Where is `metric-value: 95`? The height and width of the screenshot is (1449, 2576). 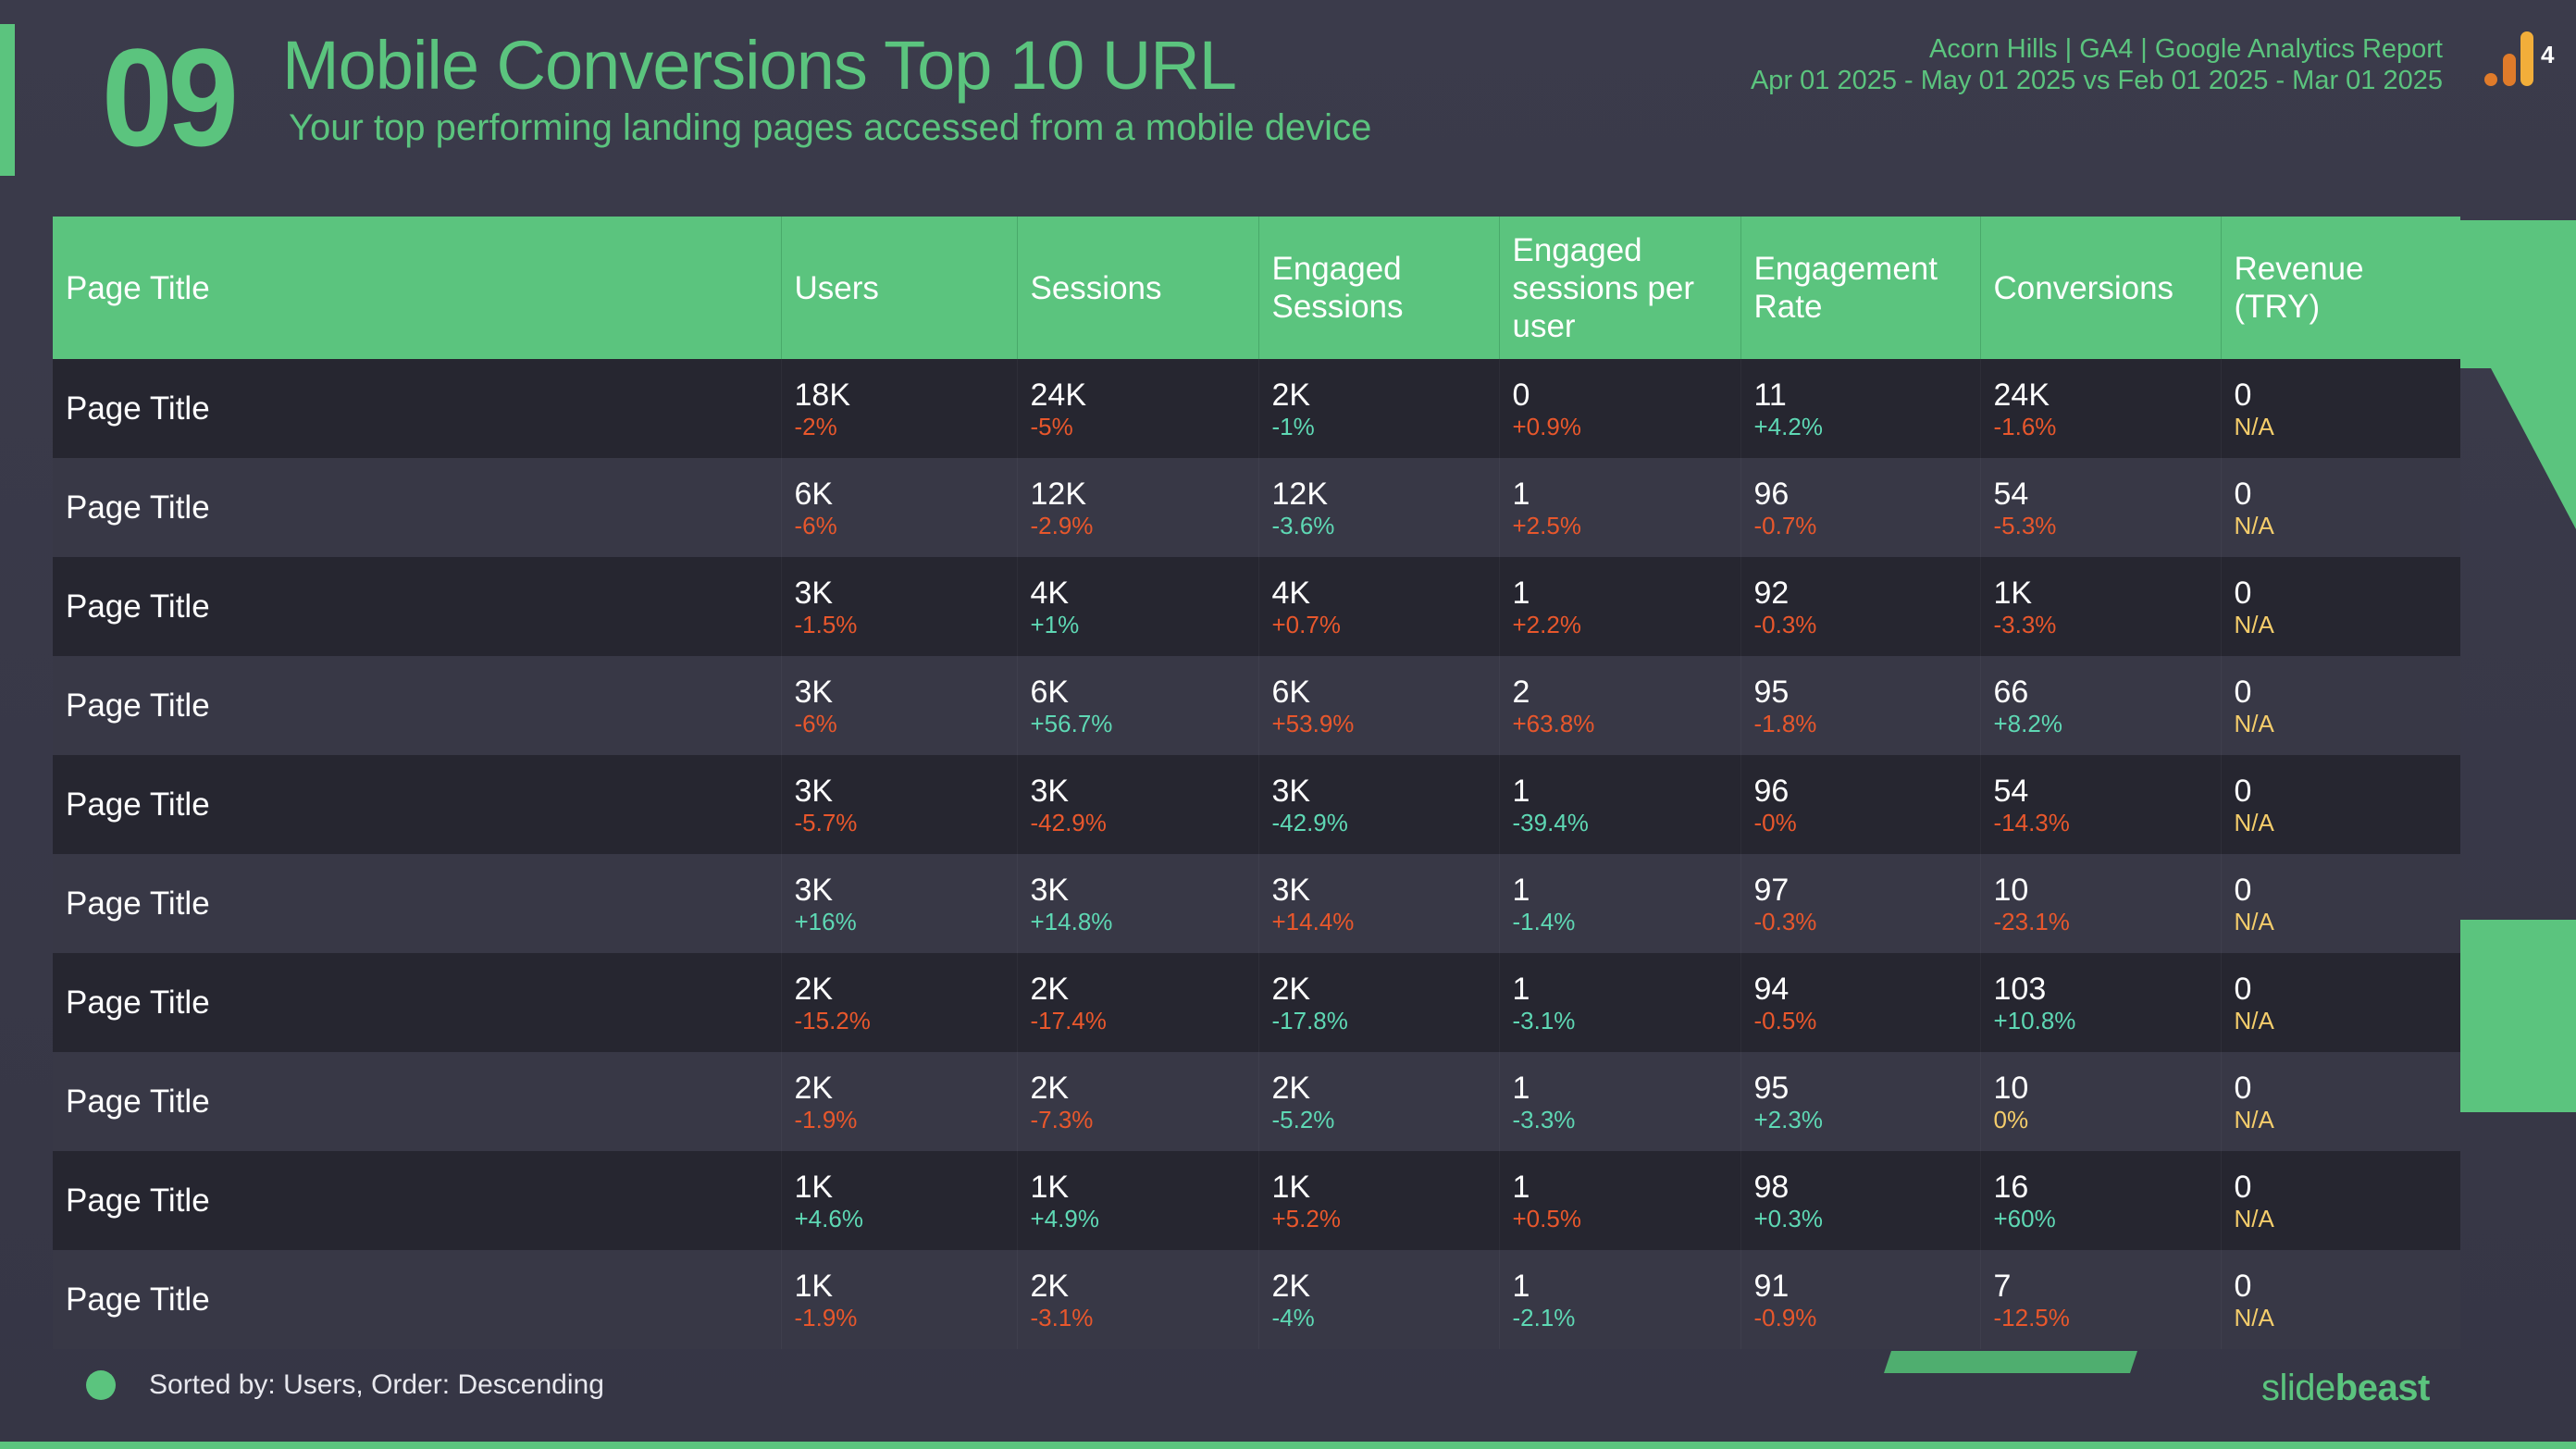
metric-value: 95 is located at coordinates (1772, 1088).